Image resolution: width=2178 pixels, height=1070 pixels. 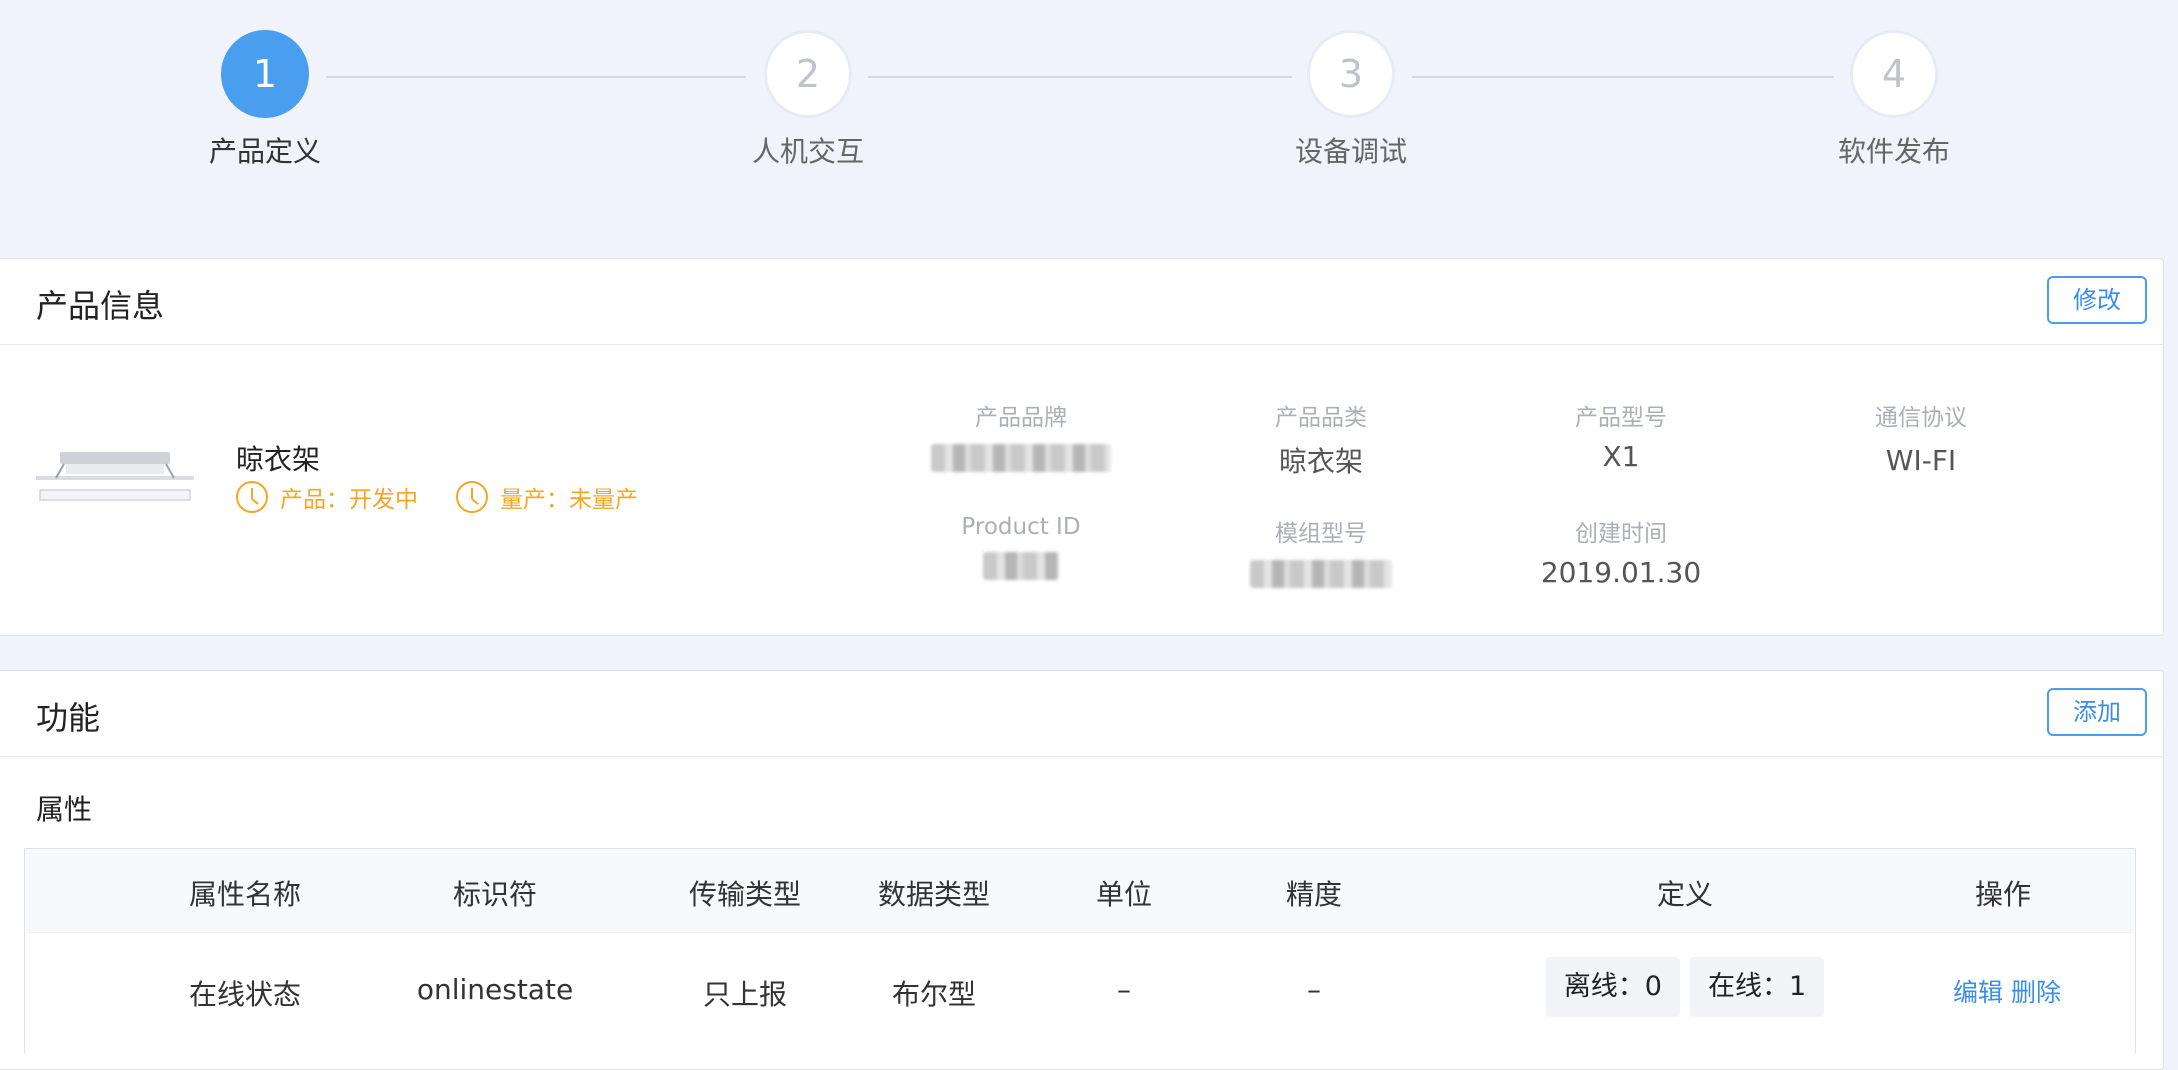 What do you see at coordinates (1021, 418) in the screenshot?
I see `field-label: 产品品牌` at bounding box center [1021, 418].